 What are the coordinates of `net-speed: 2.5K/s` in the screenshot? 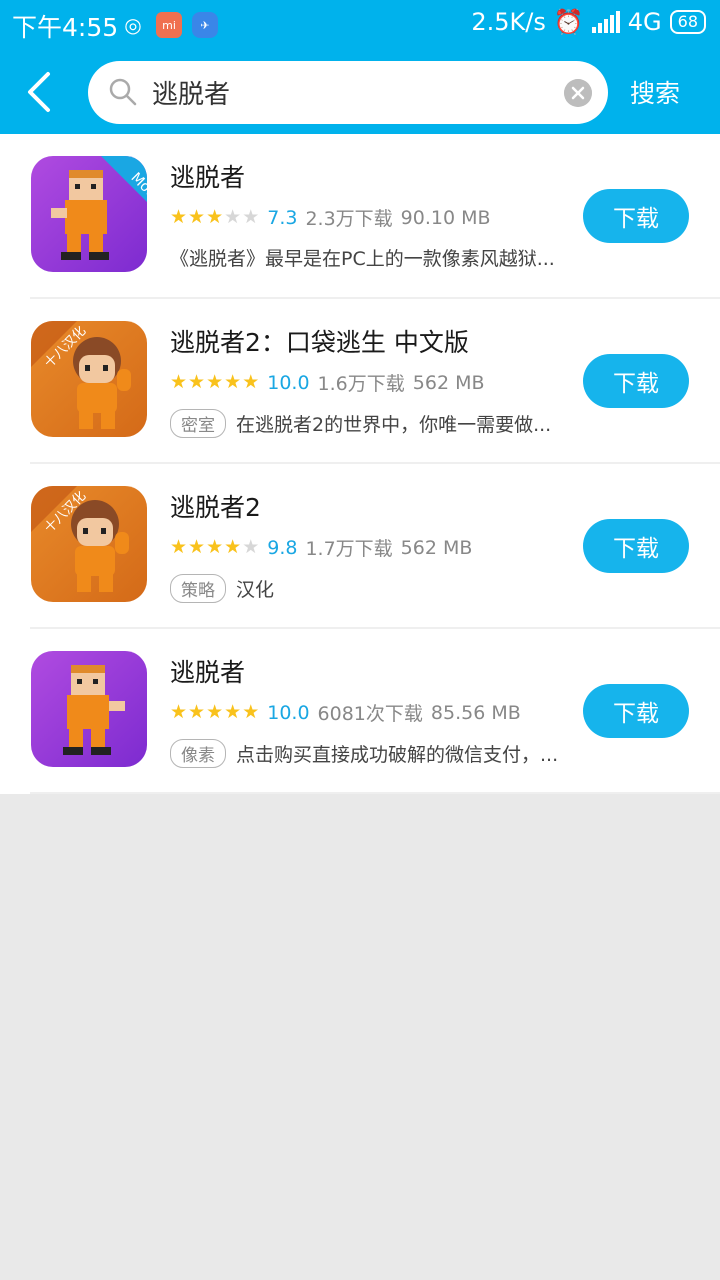 It's located at (508, 22).